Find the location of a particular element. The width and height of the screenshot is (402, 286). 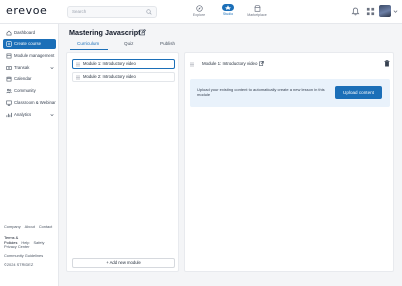

top-bar: erevoe Search Explore Studio Marketplace is located at coordinates (201, 12).